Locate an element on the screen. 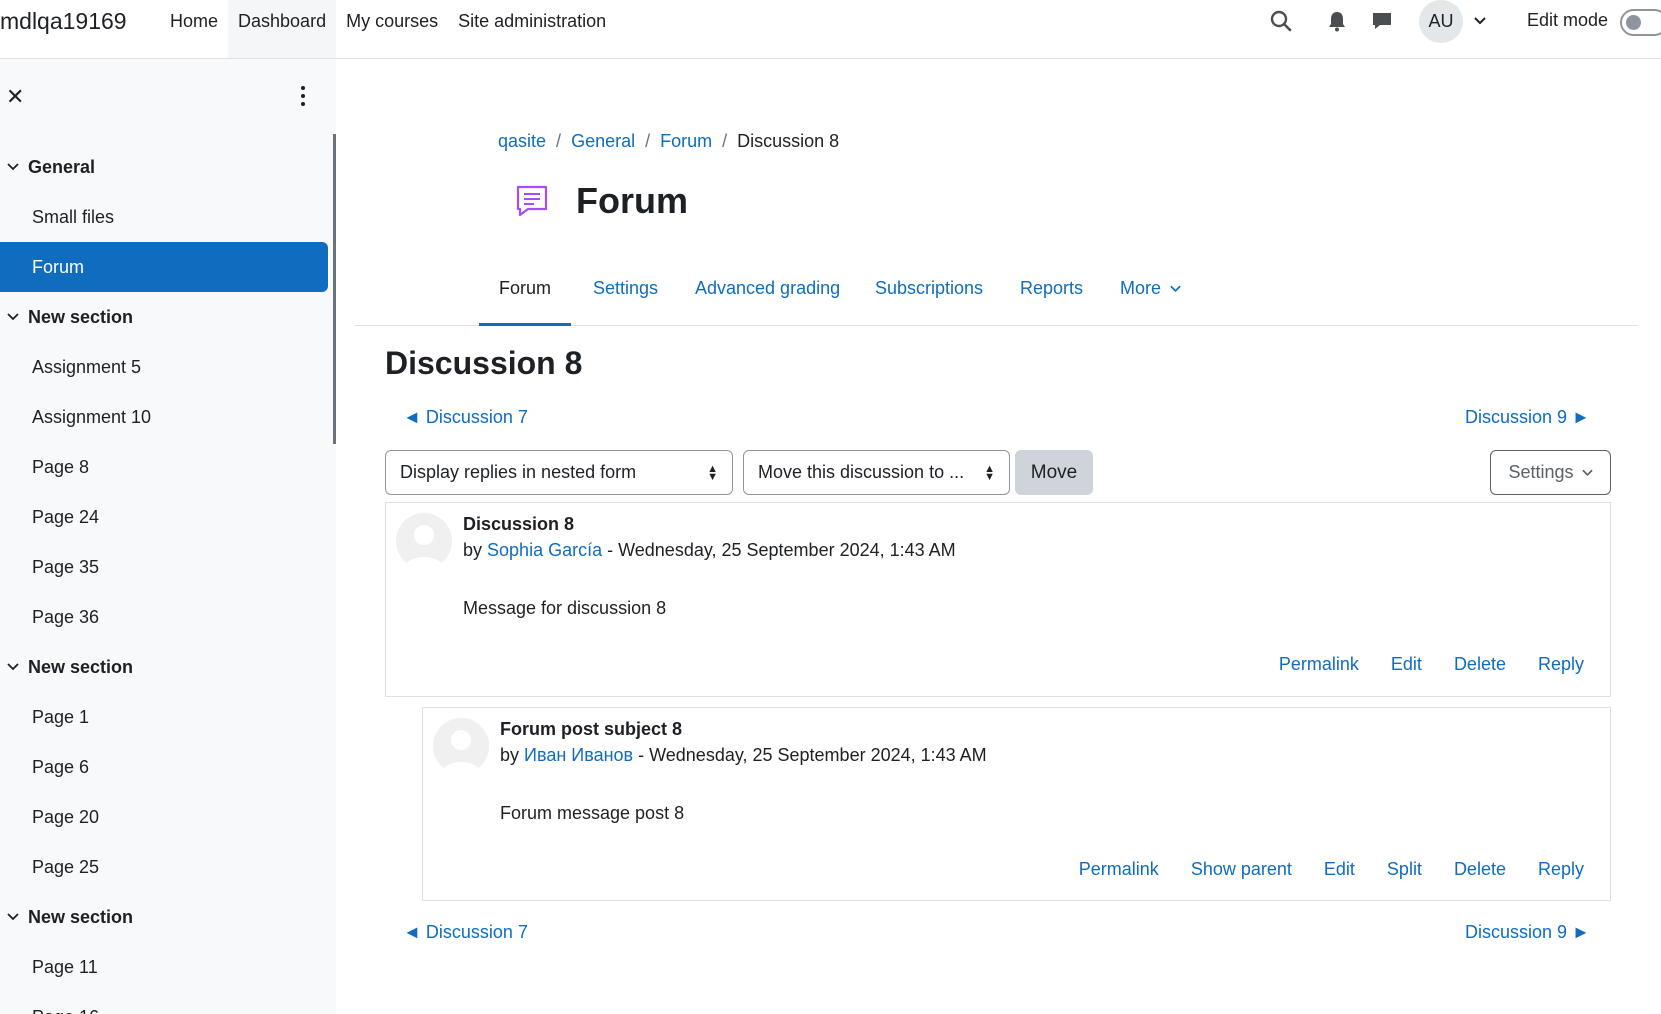  prev-discussion-link-bottom: ◄ Discussion 7 is located at coordinates (465, 932).